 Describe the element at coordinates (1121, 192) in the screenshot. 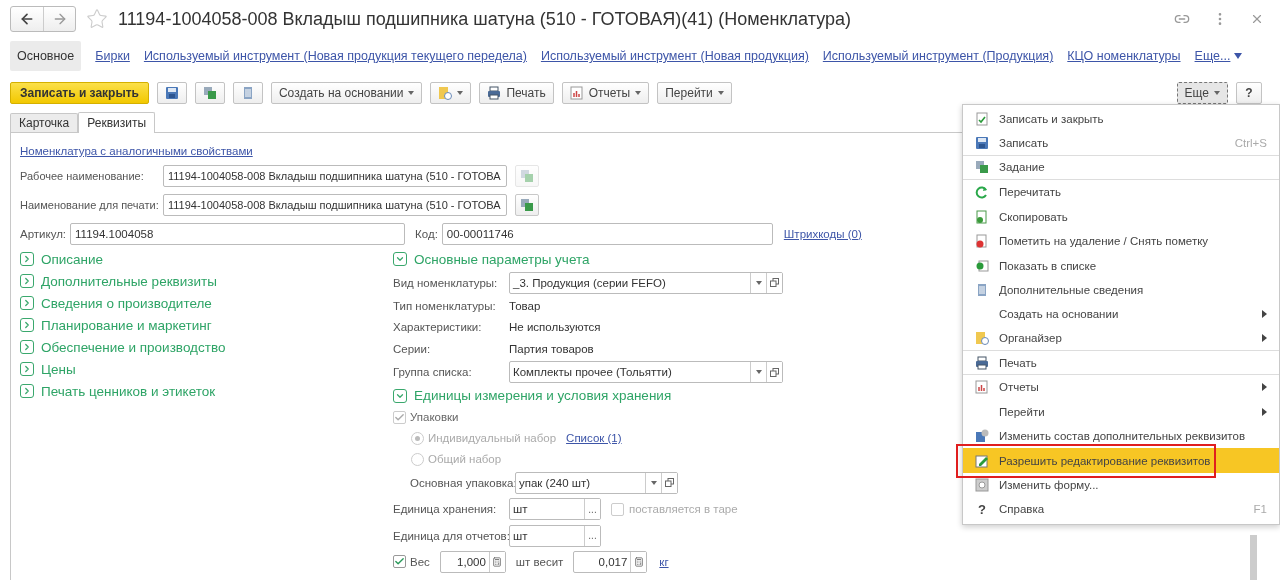

I see `menu-item: Перечитать` at that location.